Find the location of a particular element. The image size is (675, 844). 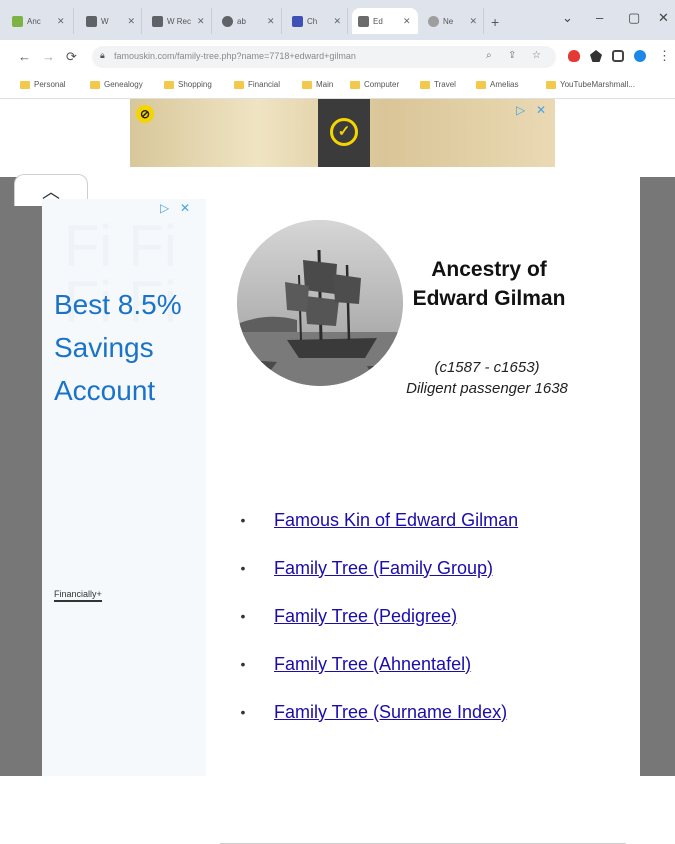

profile-avatar-icon is located at coordinates (640, 56).